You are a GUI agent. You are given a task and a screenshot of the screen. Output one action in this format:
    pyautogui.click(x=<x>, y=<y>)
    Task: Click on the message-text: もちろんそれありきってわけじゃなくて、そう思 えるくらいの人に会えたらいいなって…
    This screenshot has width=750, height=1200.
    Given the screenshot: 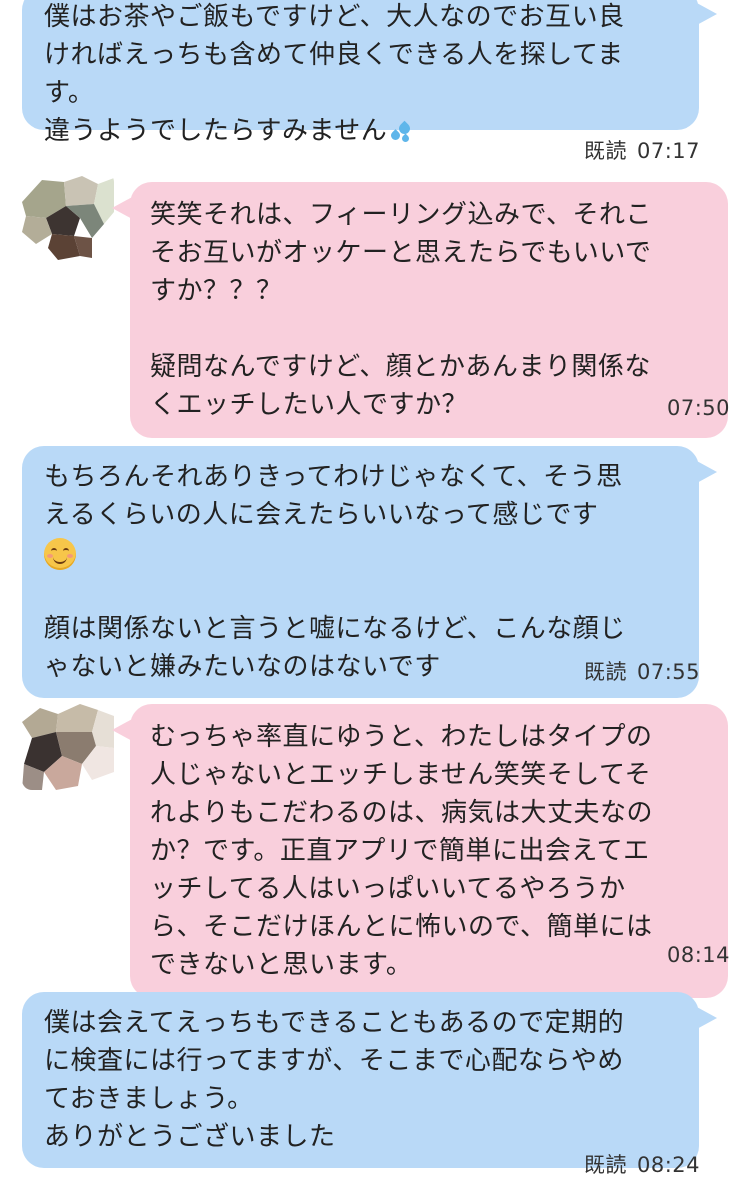 What is the action you would take?
    pyautogui.click(x=362, y=515)
    